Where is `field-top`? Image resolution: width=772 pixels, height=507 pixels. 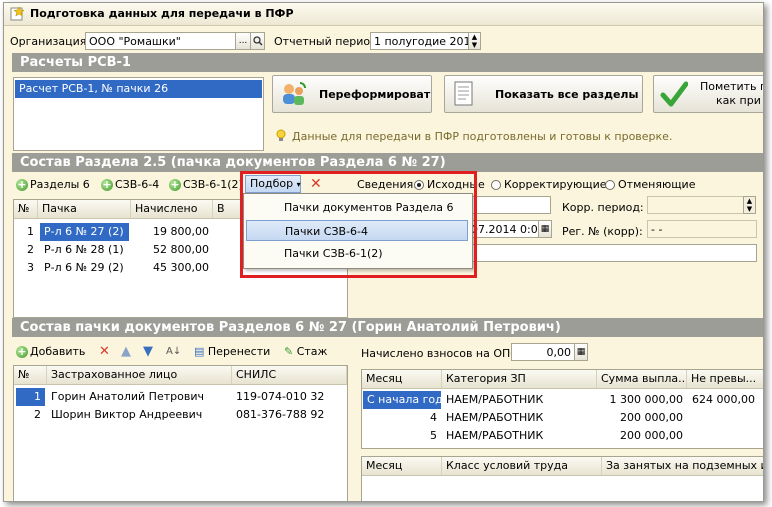
field-top is located at coordinates (509, 205).